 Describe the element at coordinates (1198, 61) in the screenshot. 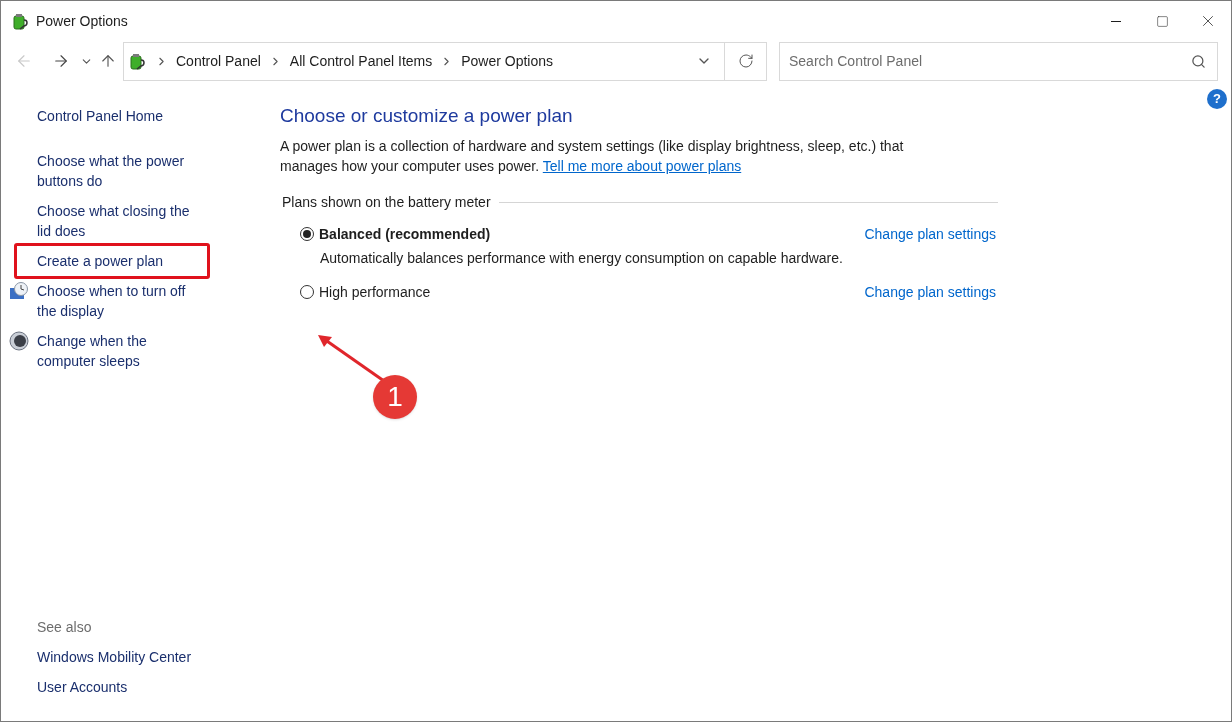

I see `search-icon` at that location.